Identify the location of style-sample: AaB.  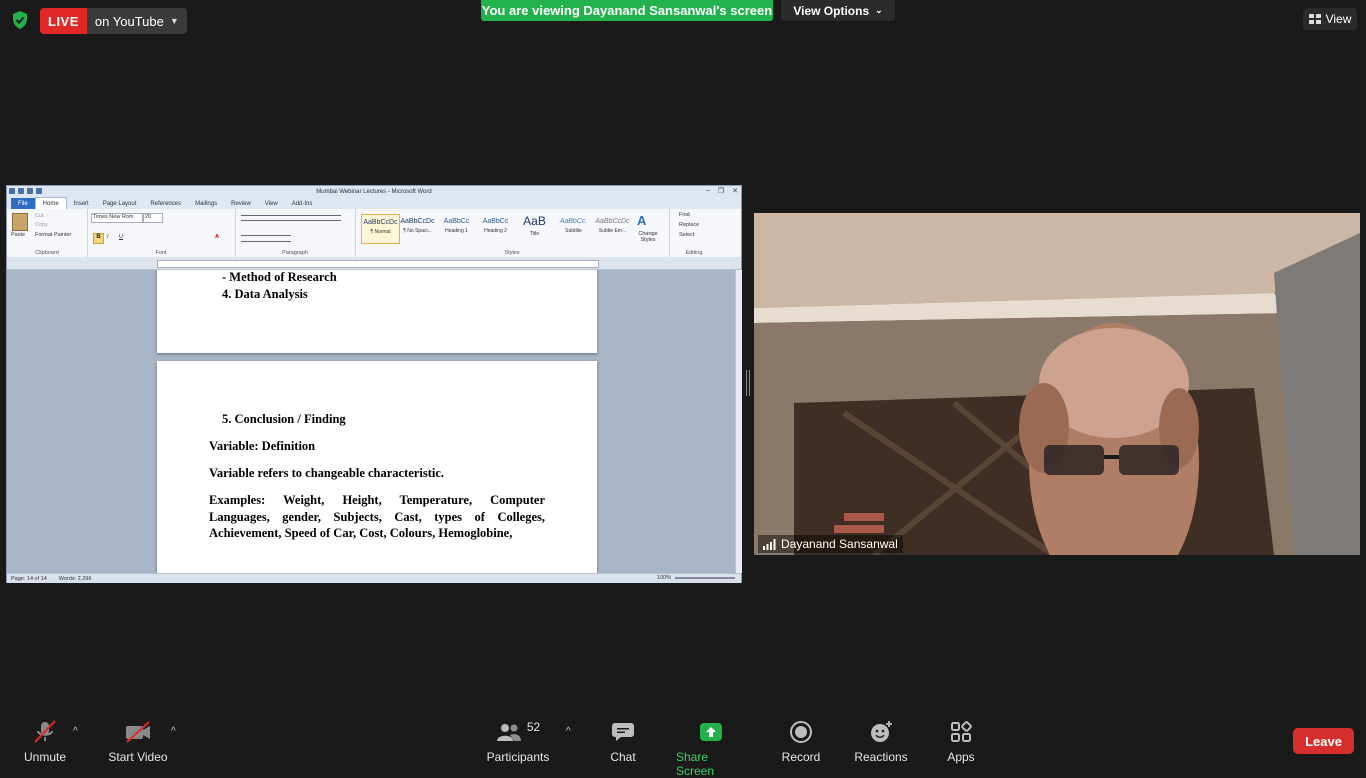
(534, 221).